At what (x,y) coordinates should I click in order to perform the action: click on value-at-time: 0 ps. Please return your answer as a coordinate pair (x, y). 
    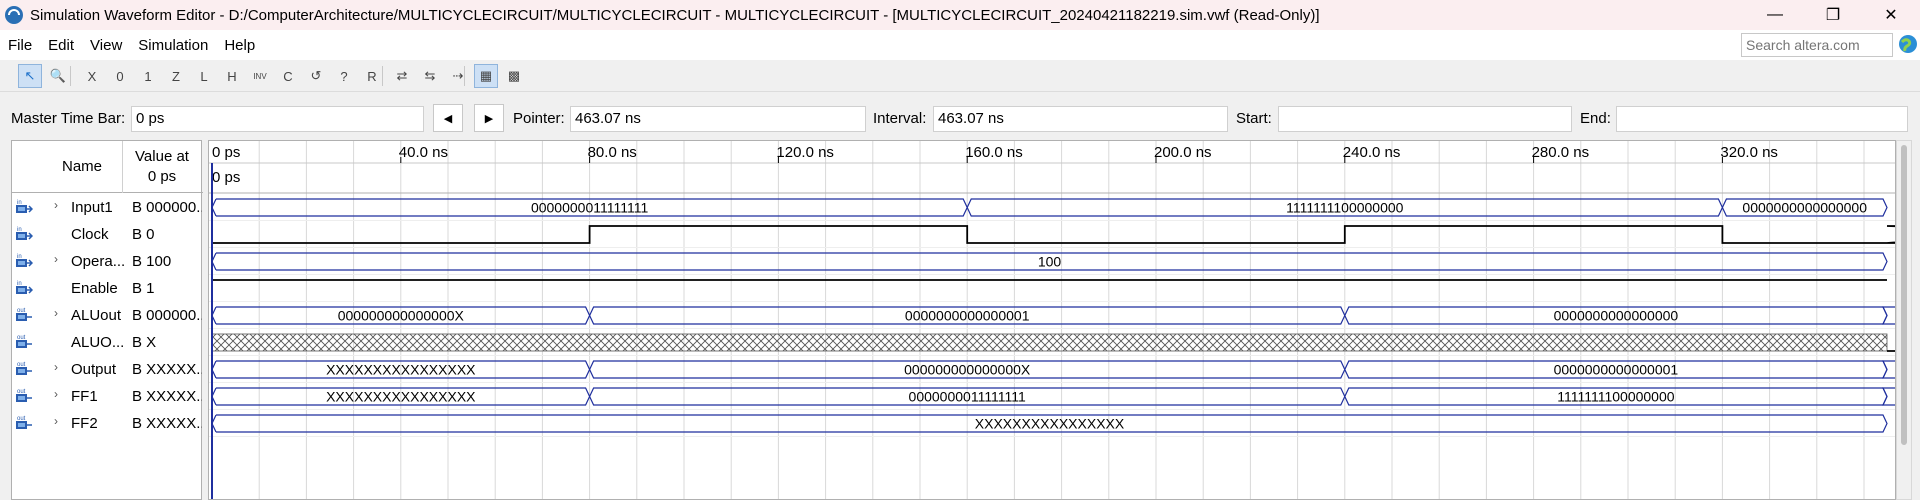
    Looking at the image, I should click on (162, 176).